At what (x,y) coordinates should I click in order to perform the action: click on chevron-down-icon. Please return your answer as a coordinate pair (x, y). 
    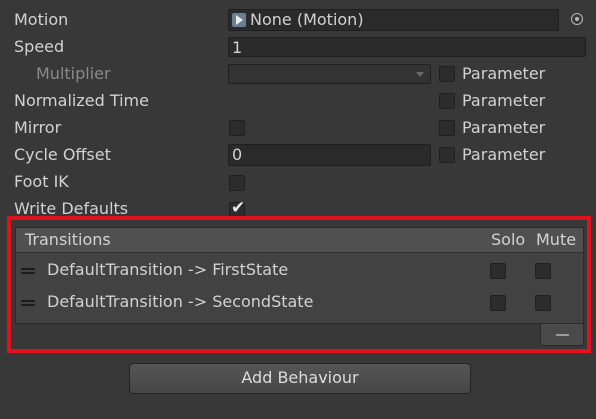
    Looking at the image, I should click on (420, 74).